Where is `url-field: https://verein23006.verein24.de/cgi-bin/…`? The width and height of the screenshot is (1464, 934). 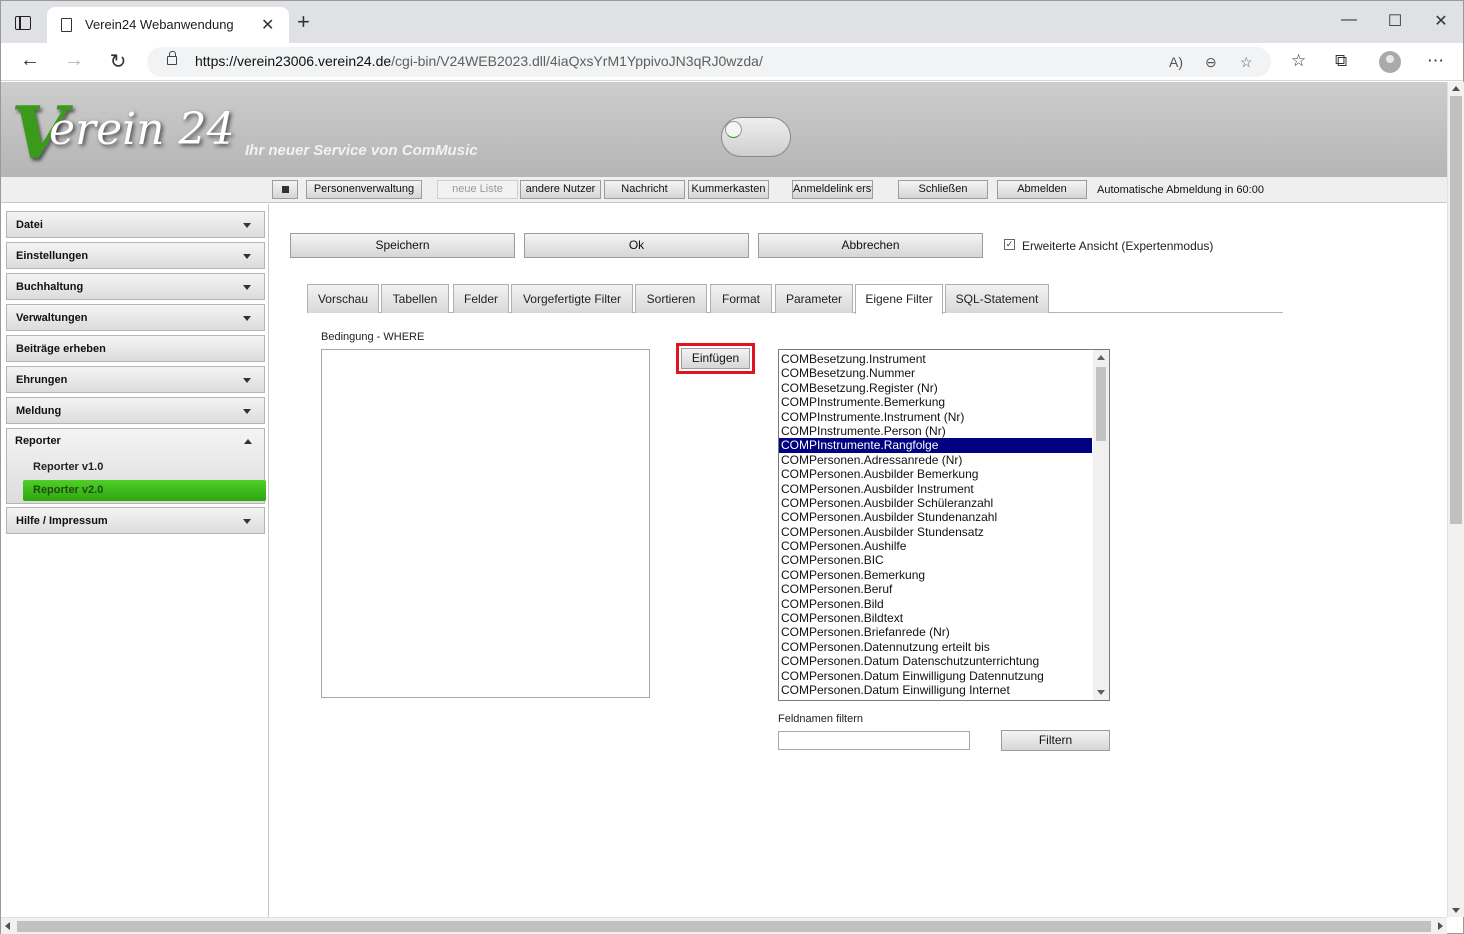 url-field: https://verein23006.verein24.de/cgi-bin/… is located at coordinates (709, 62).